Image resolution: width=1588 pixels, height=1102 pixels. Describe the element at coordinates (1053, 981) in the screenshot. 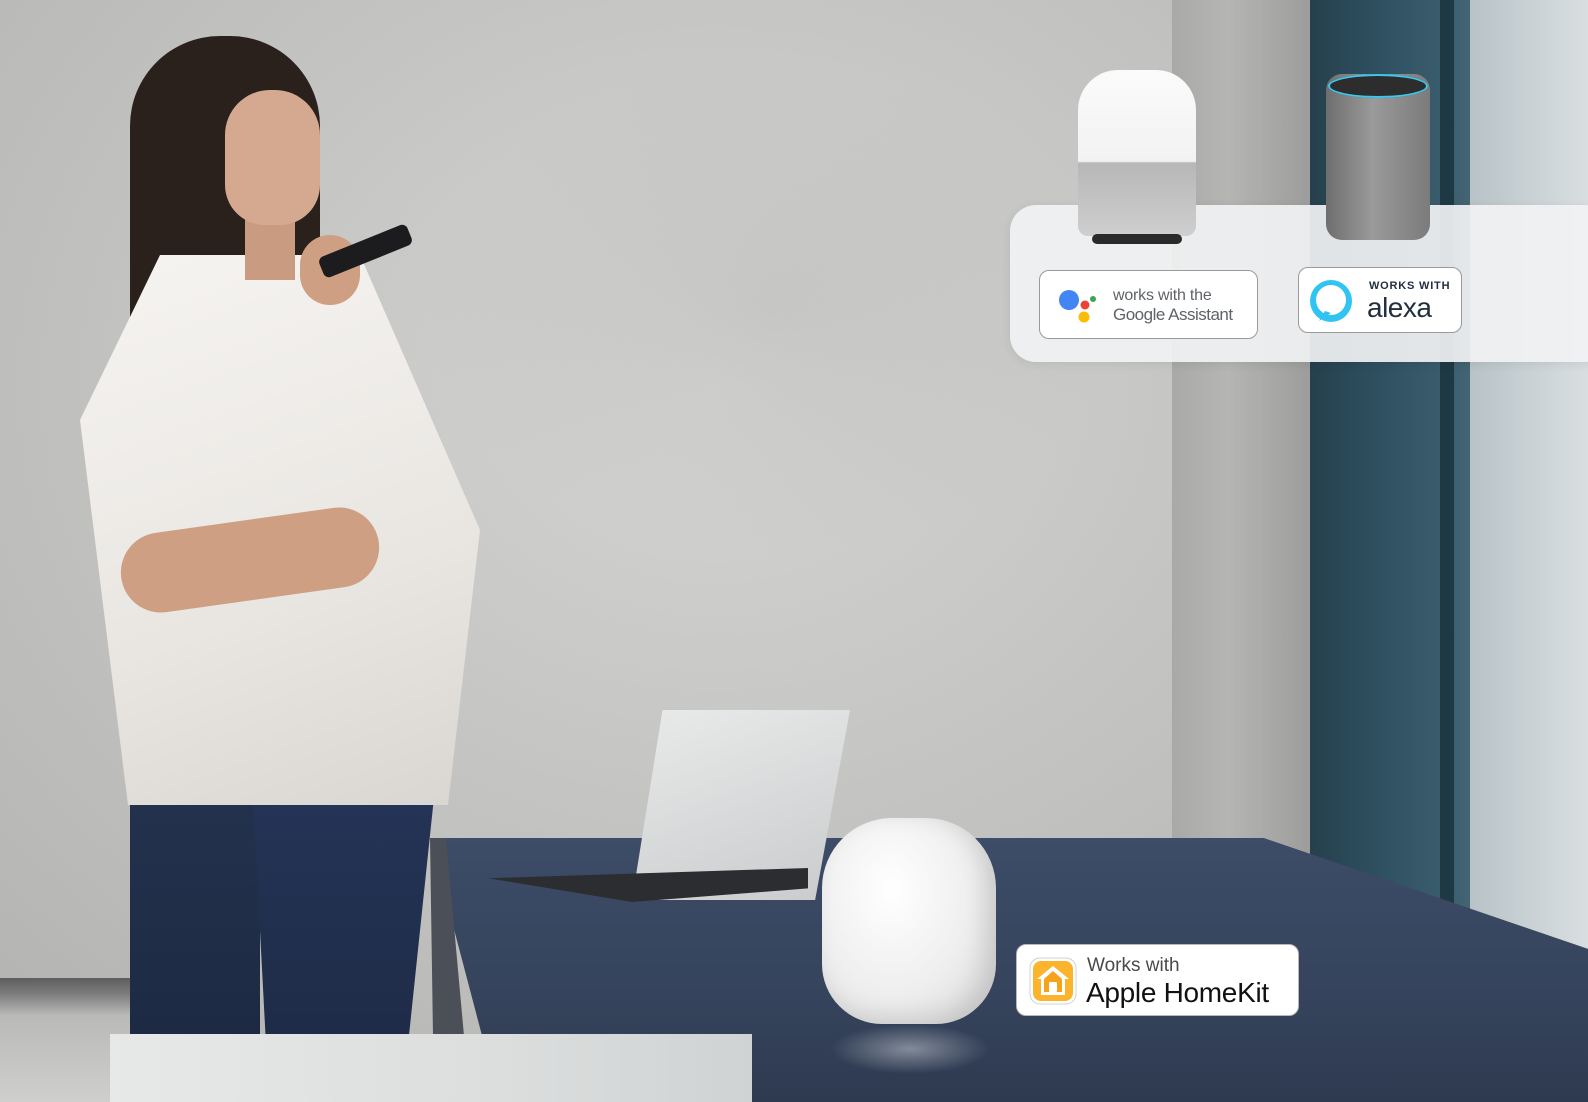

I see `apple-home-icon` at that location.